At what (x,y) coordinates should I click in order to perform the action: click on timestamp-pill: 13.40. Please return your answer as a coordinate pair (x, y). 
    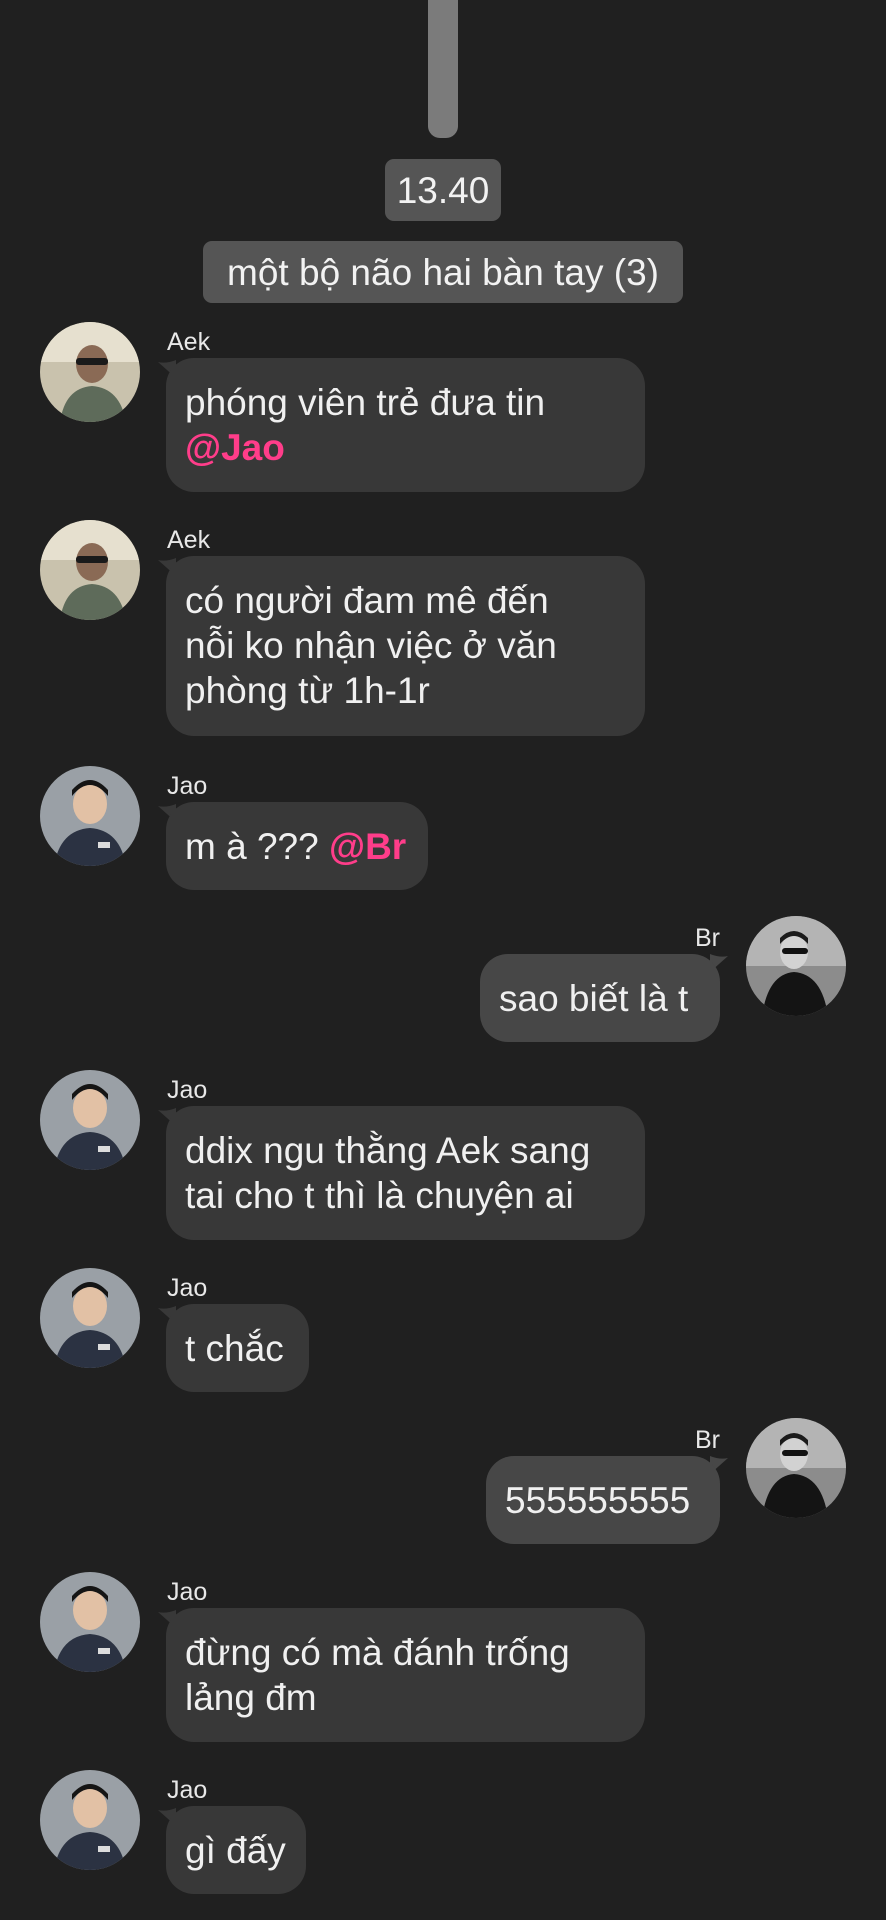
    Looking at the image, I should click on (443, 190).